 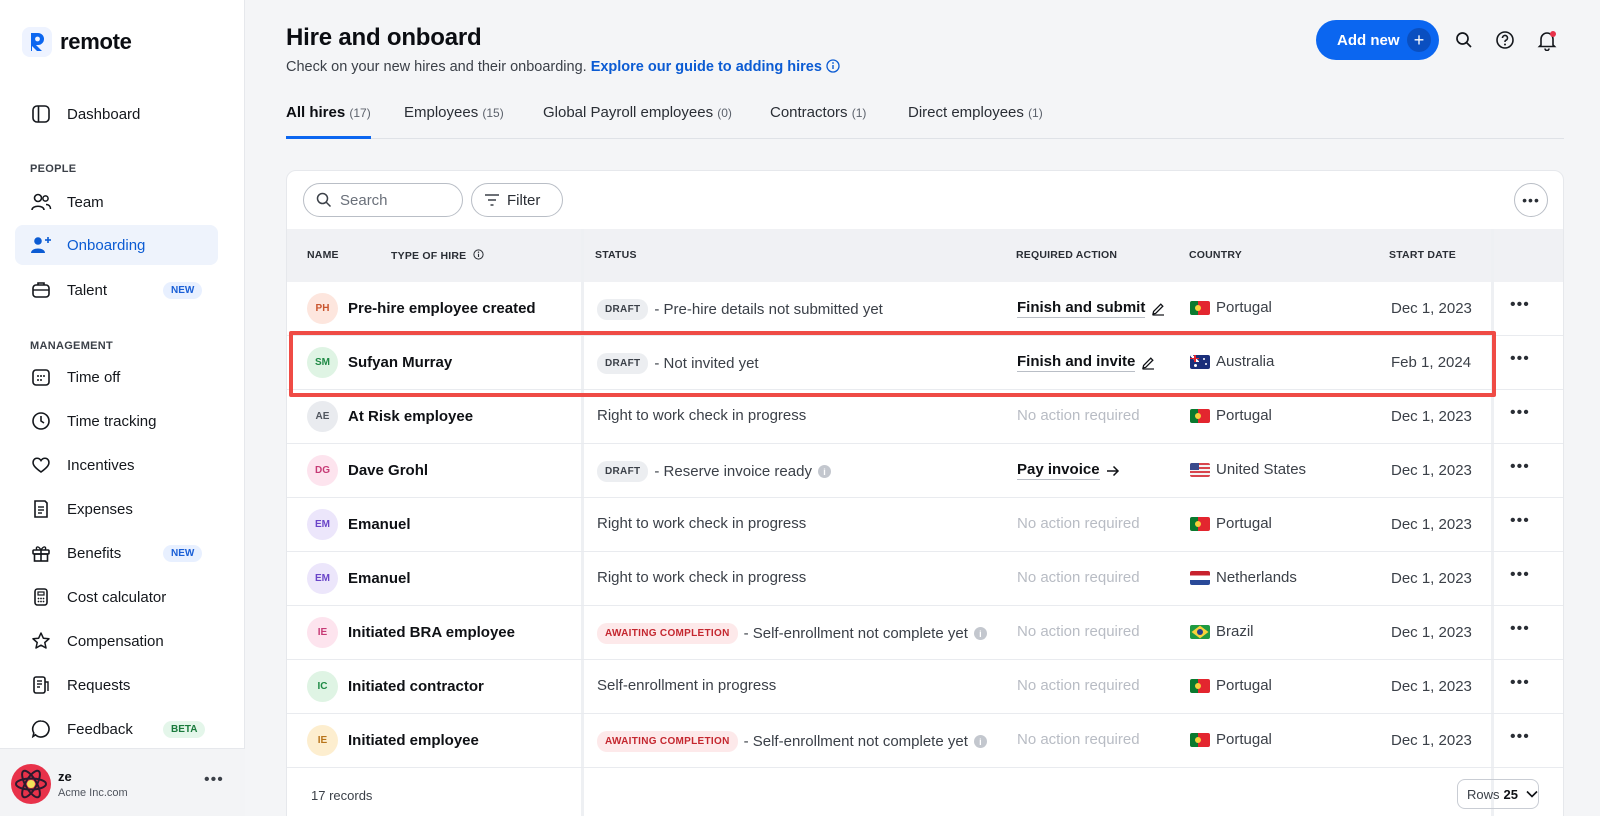 What do you see at coordinates (1068, 470) in the screenshot?
I see `pay-invoice-link: Pay invoice` at bounding box center [1068, 470].